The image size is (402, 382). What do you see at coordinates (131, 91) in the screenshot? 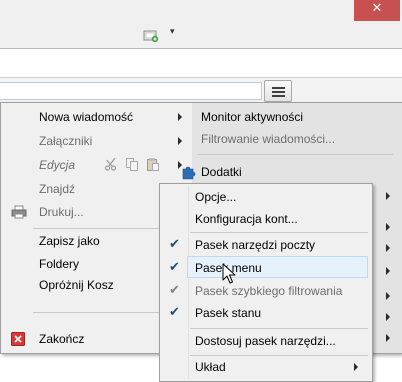
I see `search-field` at bounding box center [131, 91].